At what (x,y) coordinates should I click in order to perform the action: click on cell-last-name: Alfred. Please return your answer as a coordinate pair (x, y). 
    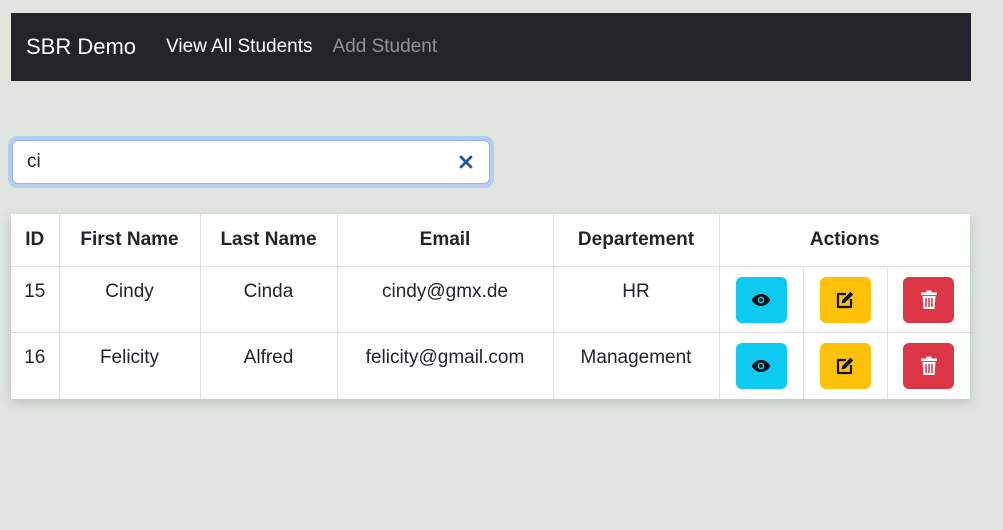
    Looking at the image, I should click on (268, 365).